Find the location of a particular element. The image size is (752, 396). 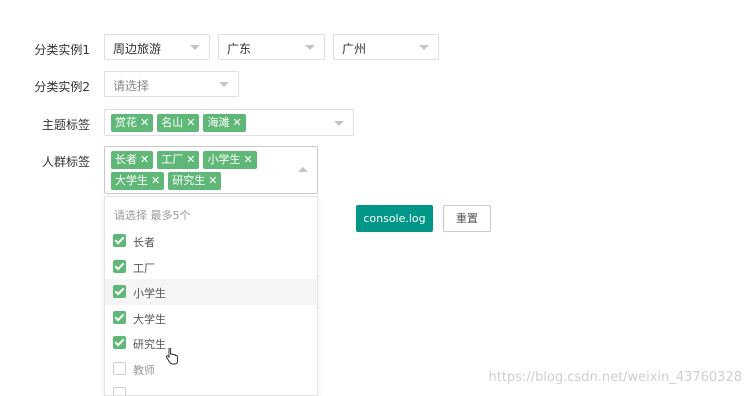

row3-label: 主题标签 is located at coordinates (65, 125).